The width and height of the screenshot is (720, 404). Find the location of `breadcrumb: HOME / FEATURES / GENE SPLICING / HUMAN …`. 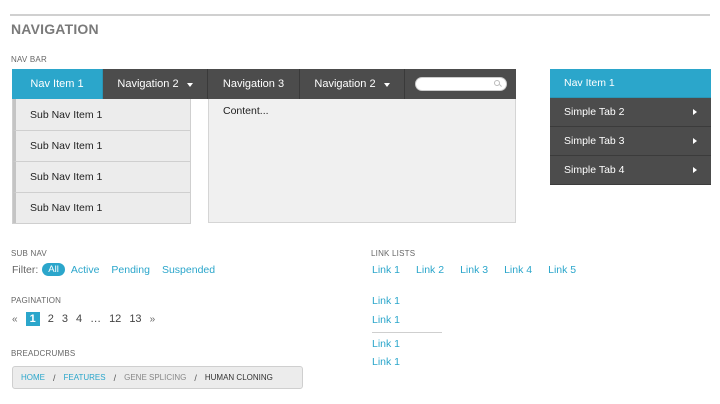

breadcrumb: HOME / FEATURES / GENE SPLICING / HUMAN … is located at coordinates (157, 377).